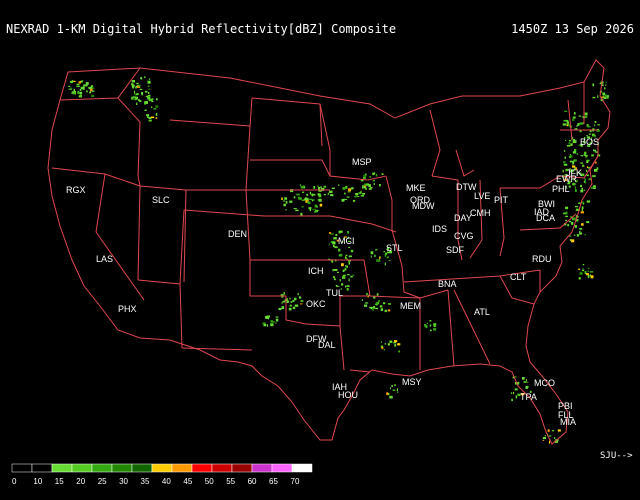  Describe the element at coordinates (252, 481) in the screenshot. I see `legend-tick: 60` at that location.